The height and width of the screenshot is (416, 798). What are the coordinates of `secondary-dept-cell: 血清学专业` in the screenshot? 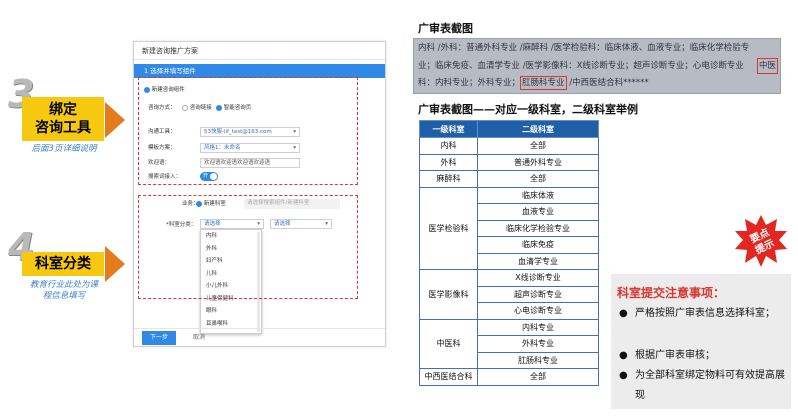 It's located at (538, 261).